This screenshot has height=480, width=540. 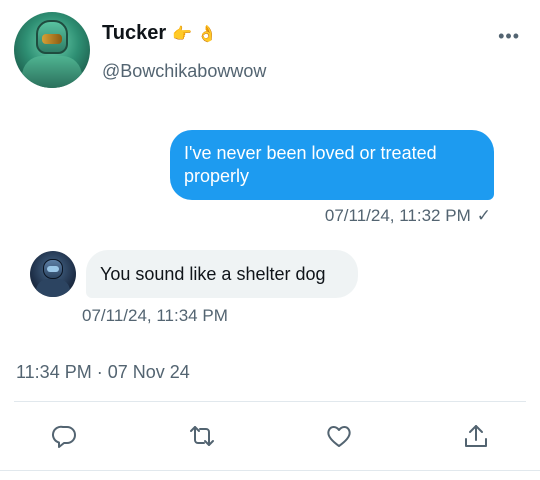 I want to click on retweet-button, so click(x=202, y=436).